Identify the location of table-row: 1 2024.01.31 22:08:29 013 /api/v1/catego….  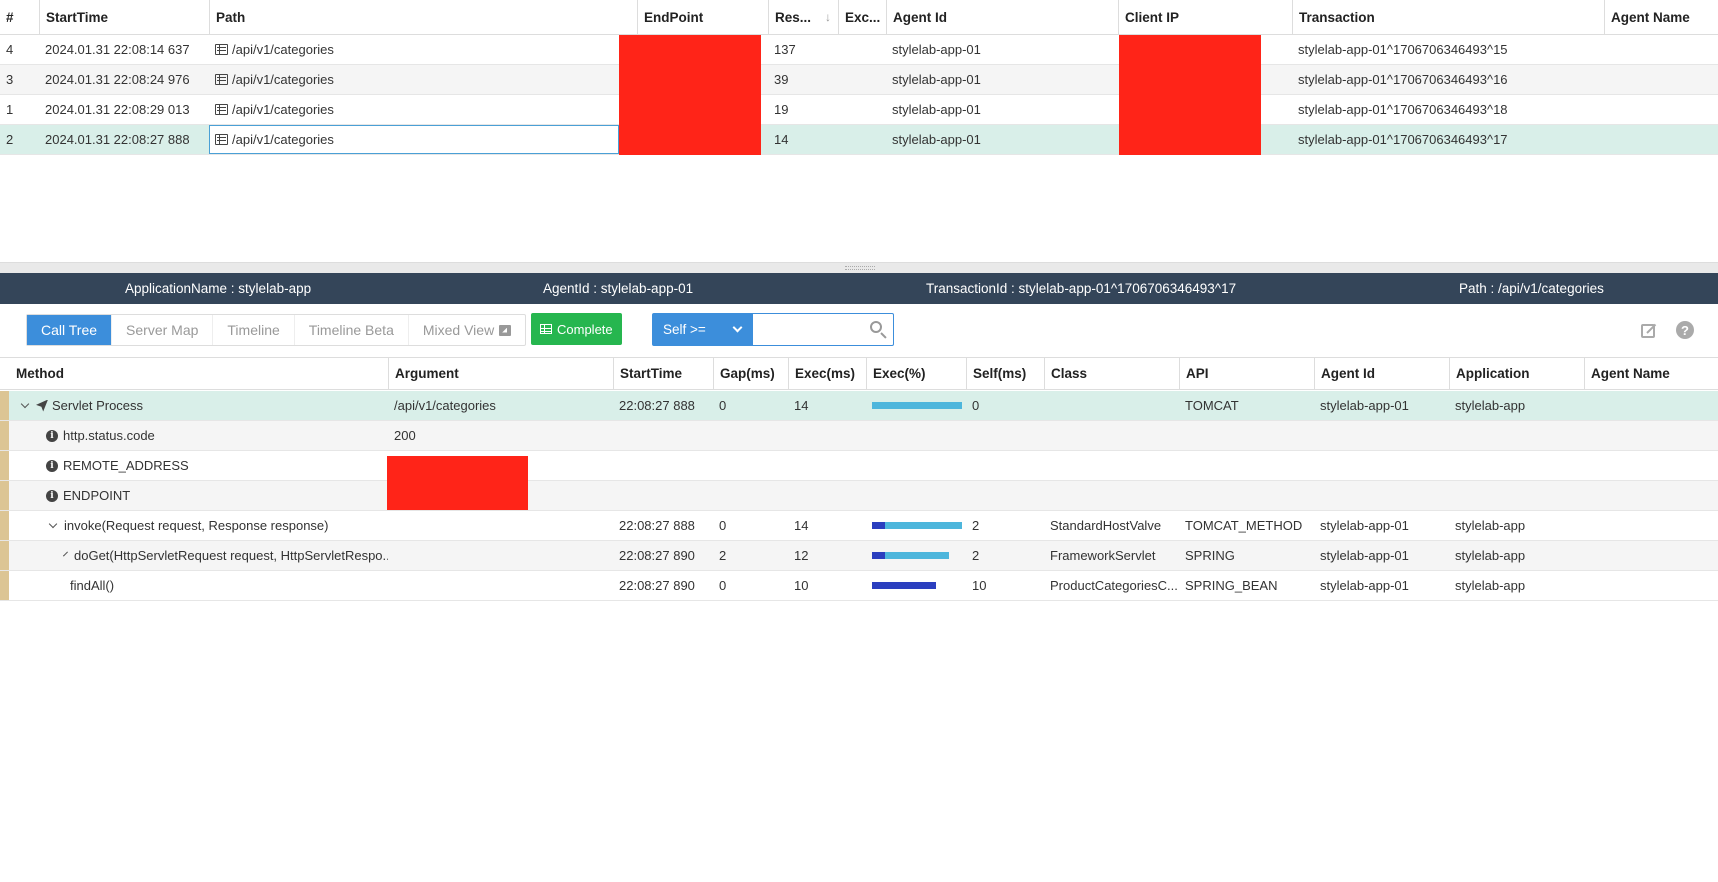
(859, 110).